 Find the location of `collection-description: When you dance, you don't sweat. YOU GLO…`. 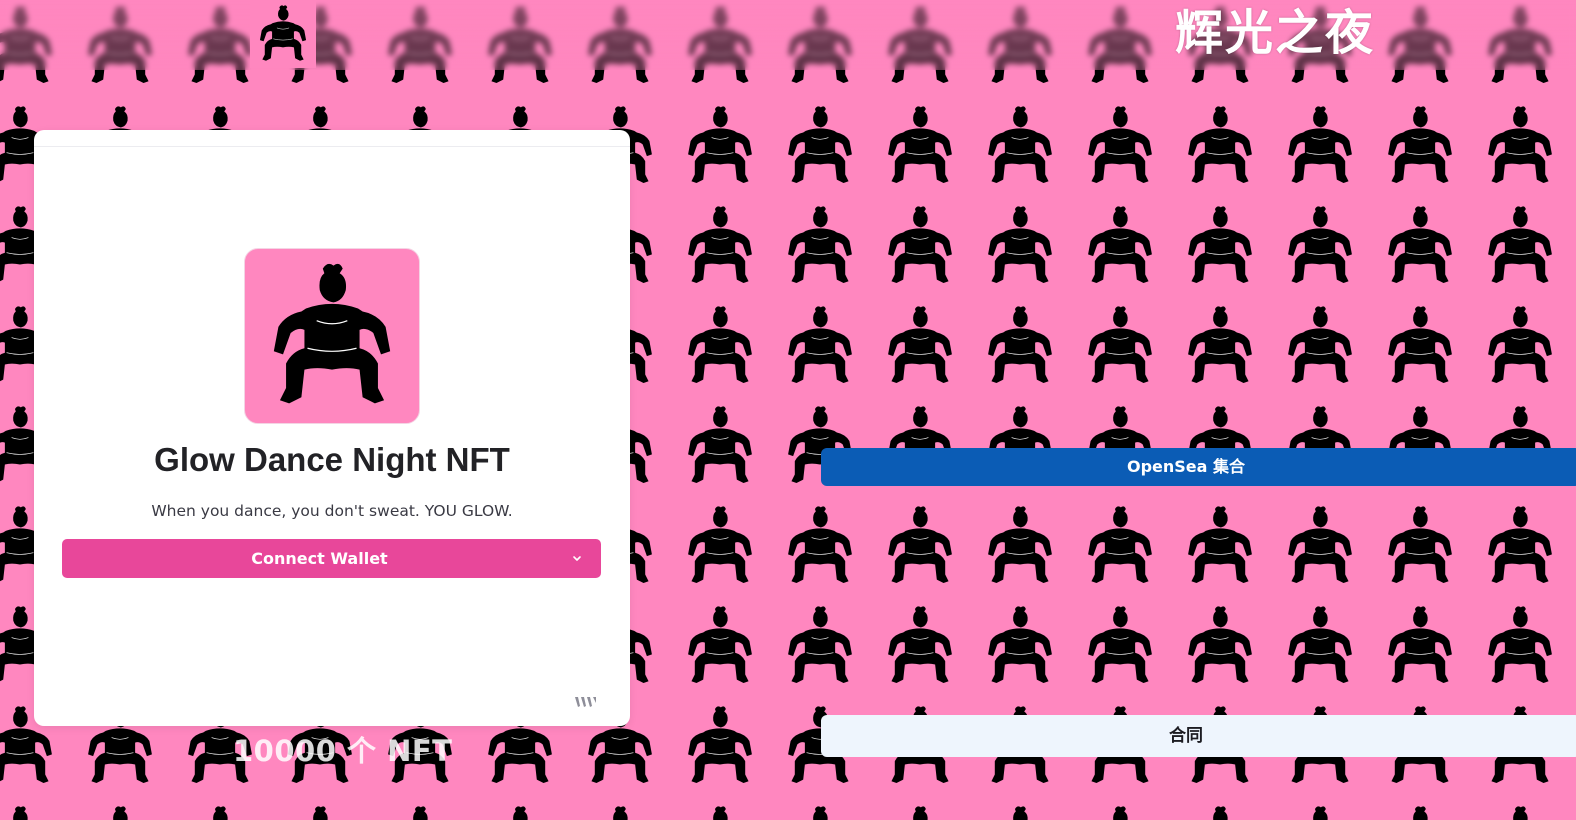

collection-description: When you dance, you don't sweat. YOU GLO… is located at coordinates (332, 511).